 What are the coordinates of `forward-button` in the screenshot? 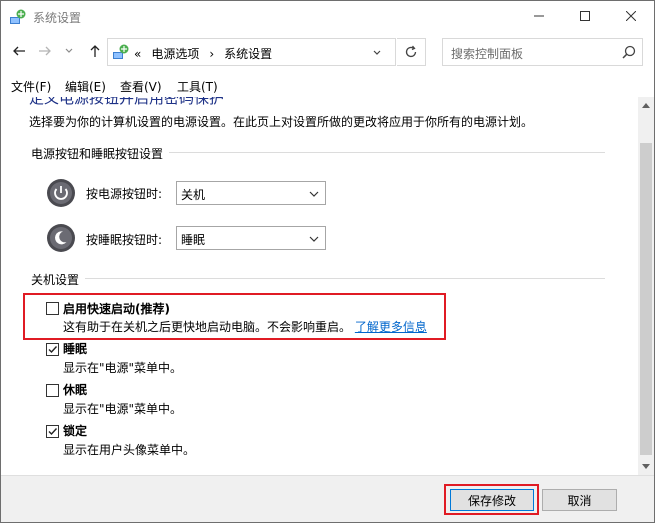 It's located at (45, 51).